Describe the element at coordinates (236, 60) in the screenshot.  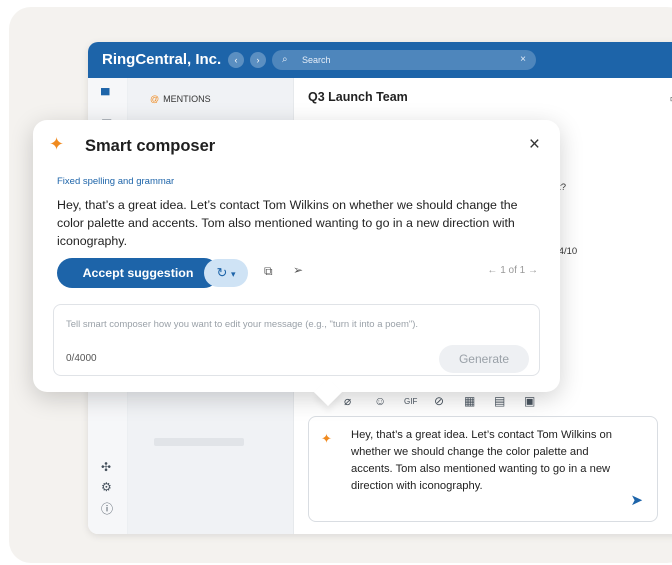
I see `back-button: ‹` at that location.